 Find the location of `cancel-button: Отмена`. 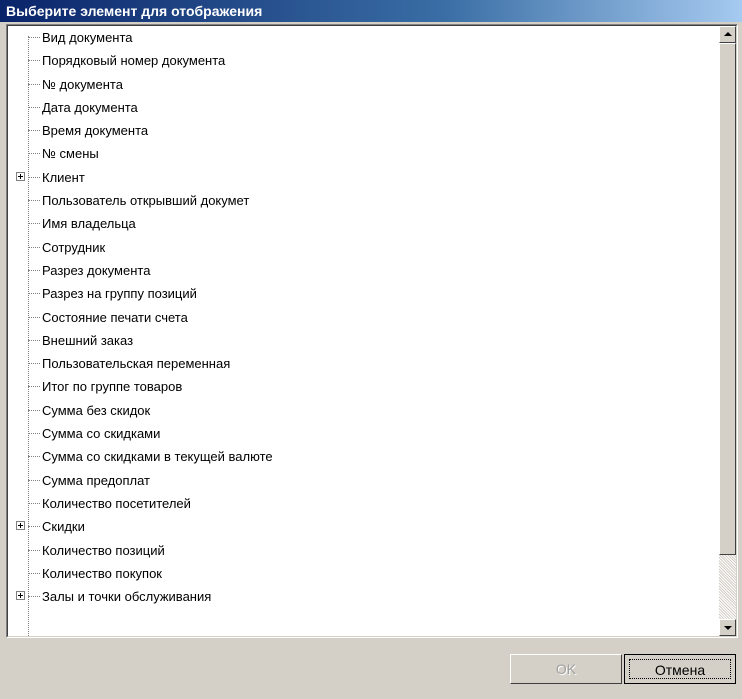

cancel-button: Отмена is located at coordinates (680, 669).